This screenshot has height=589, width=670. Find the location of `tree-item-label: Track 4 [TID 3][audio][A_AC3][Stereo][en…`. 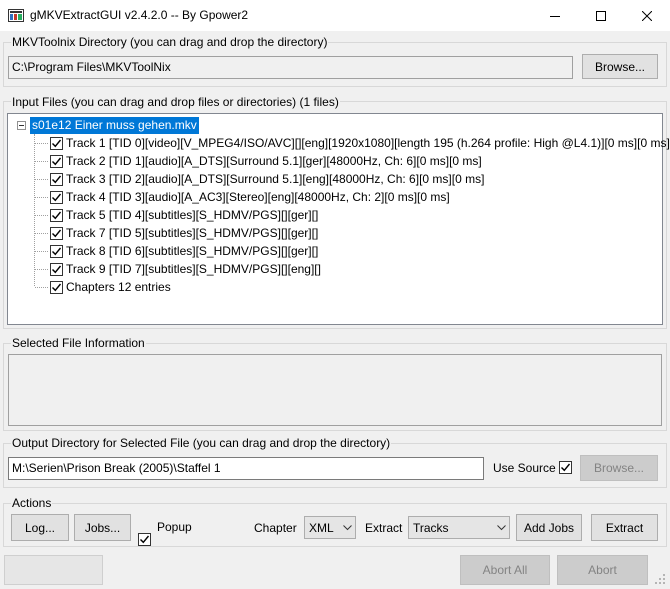

tree-item-label: Track 4 [TID 3][audio][A_AC3][Stereo][en… is located at coordinates (258, 197).